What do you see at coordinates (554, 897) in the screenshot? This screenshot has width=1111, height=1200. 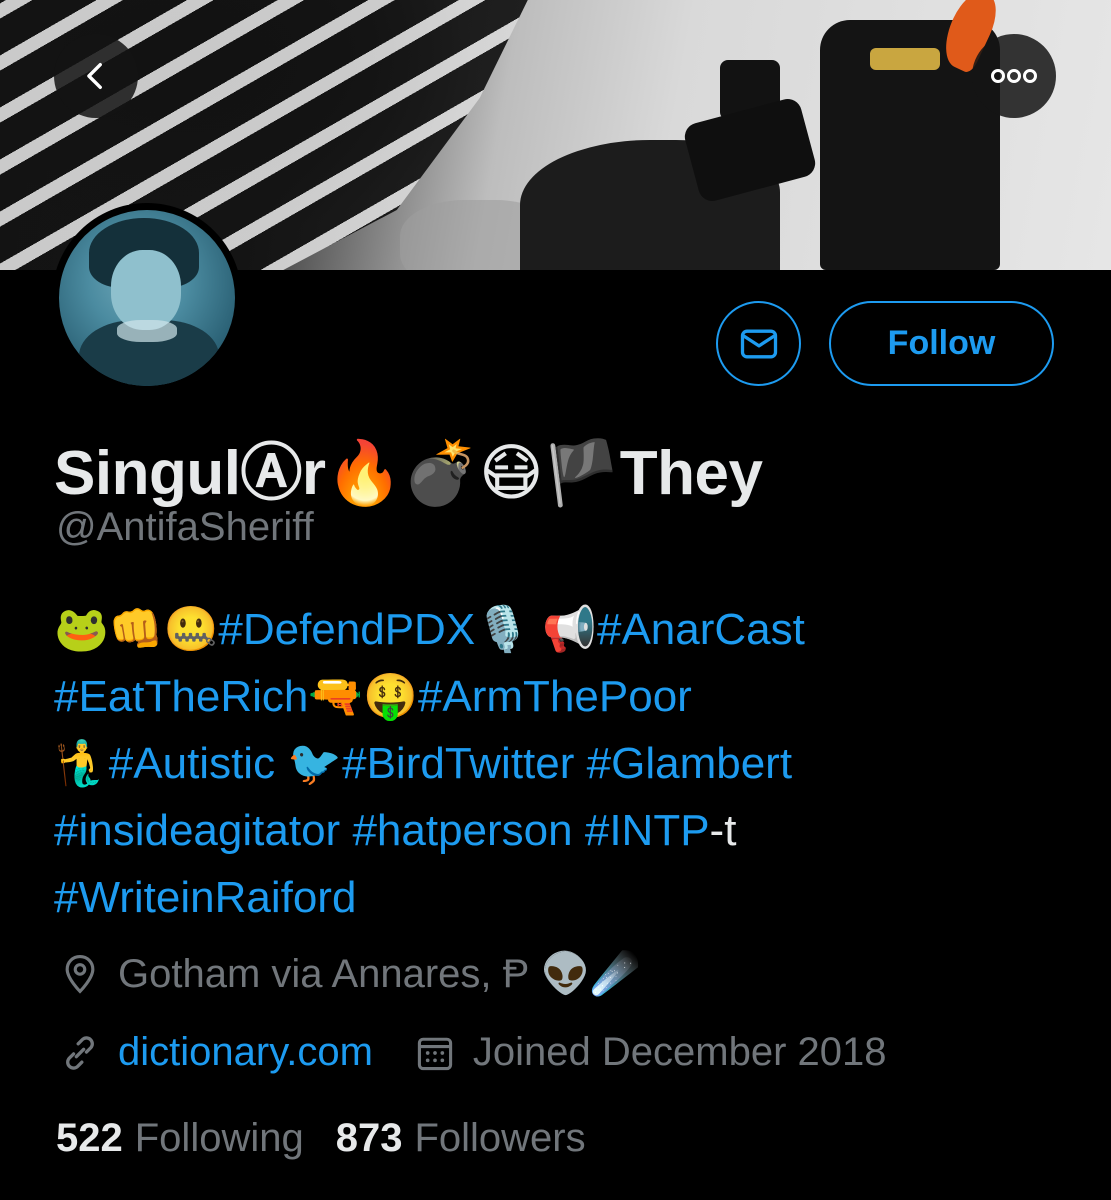 I see `bio-line: #WriteinRaiford` at bounding box center [554, 897].